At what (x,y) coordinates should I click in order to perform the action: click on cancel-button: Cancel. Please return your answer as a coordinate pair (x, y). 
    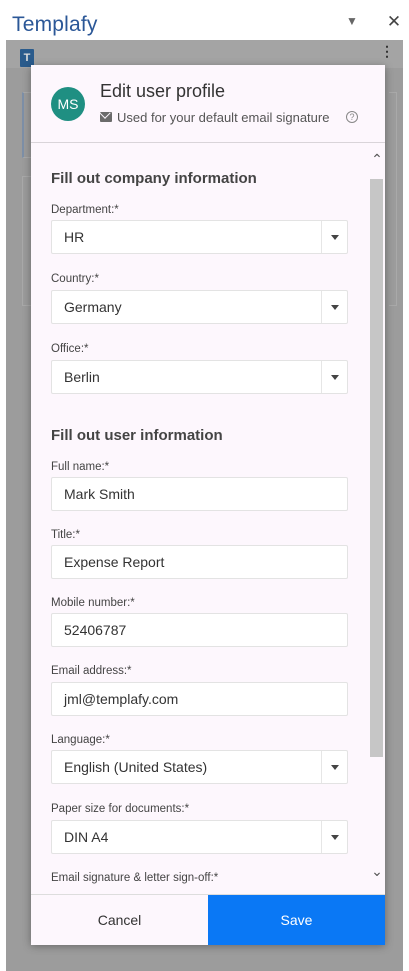
    Looking at the image, I should click on (119, 920).